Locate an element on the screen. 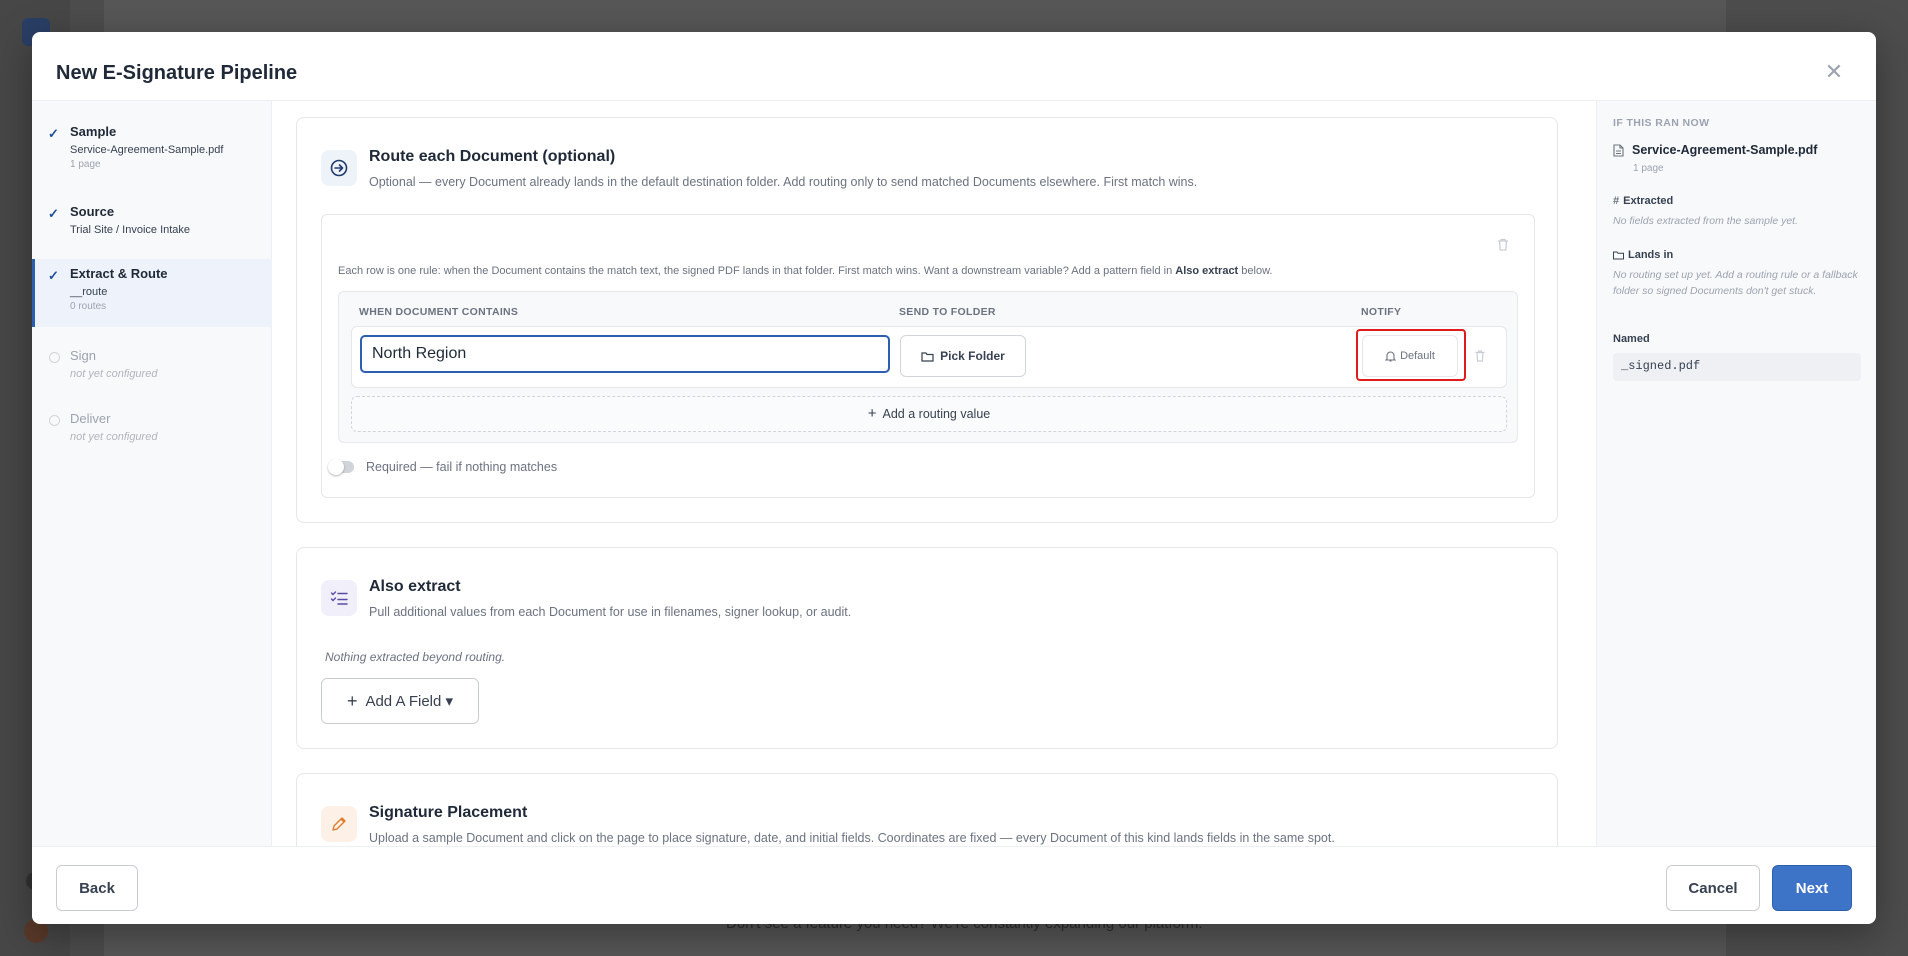 Image resolution: width=1908 pixels, height=956 pixels. column-header-contains: WHEN DOCUMENT CONTAINS is located at coordinates (439, 312).